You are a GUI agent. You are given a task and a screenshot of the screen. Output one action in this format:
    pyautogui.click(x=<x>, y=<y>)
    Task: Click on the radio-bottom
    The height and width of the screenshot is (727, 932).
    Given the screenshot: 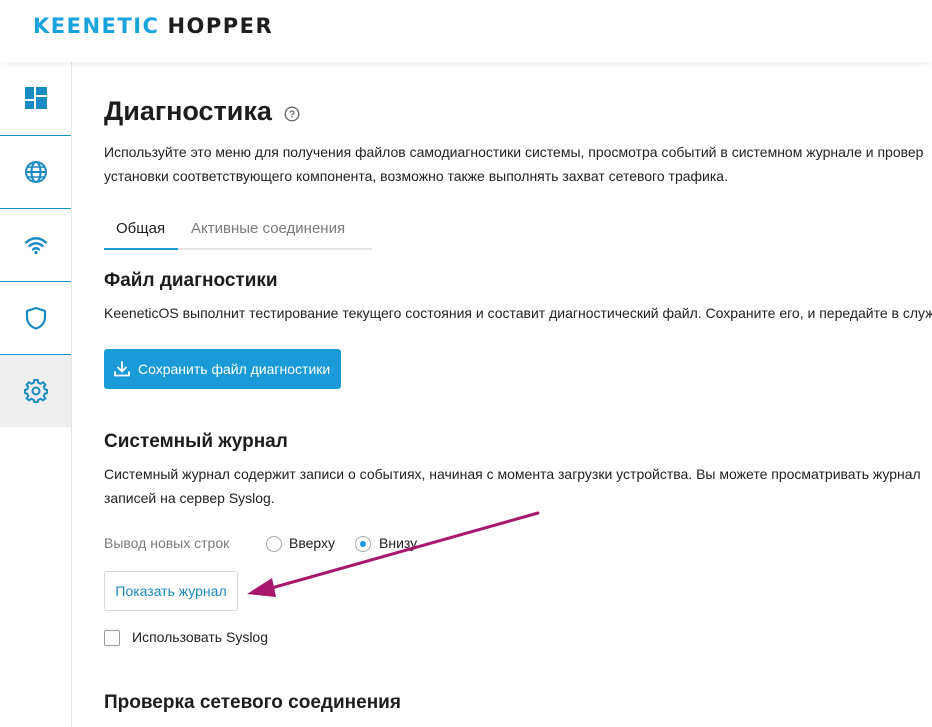 What is the action you would take?
    pyautogui.click(x=363, y=544)
    